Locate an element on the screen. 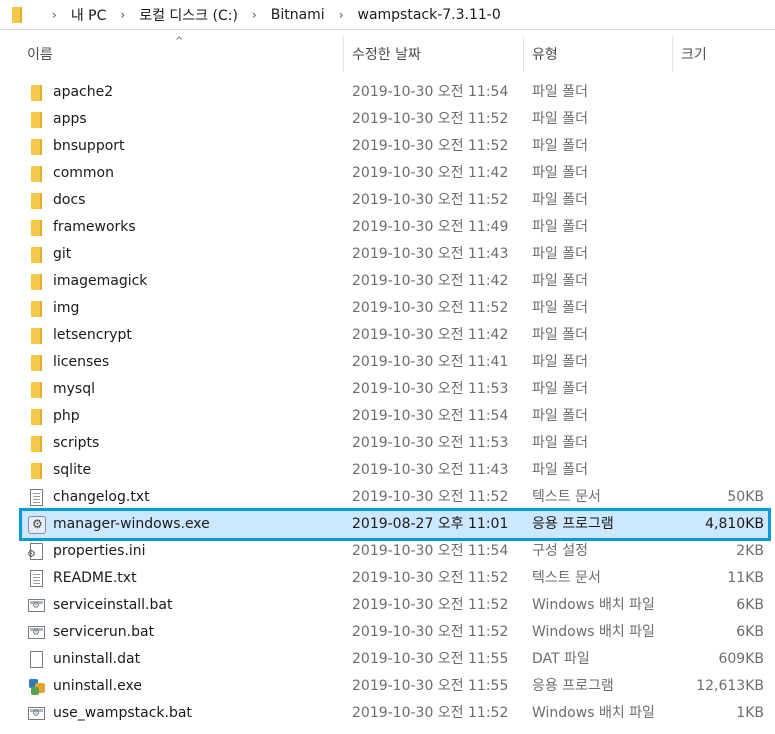 This screenshot has width=775, height=734. file-type: 응용 프로그램 is located at coordinates (573, 524).